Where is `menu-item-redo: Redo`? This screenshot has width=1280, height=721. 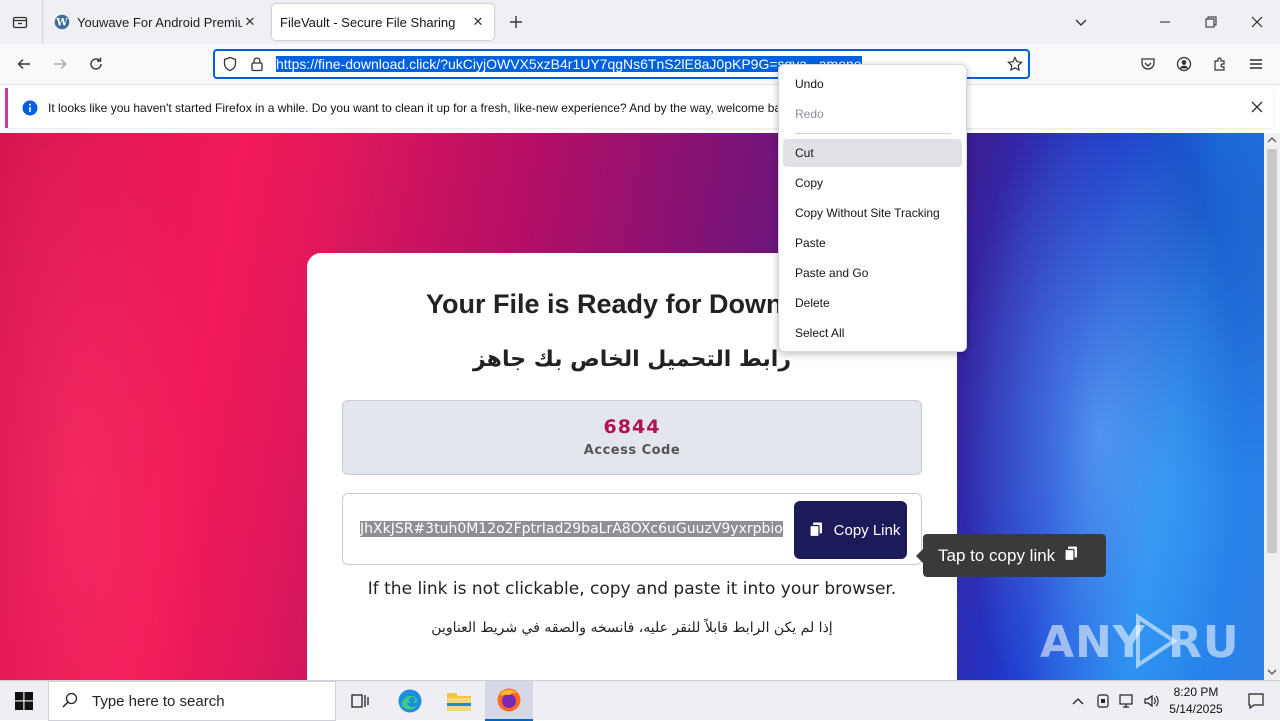 menu-item-redo: Redo is located at coordinates (872, 114).